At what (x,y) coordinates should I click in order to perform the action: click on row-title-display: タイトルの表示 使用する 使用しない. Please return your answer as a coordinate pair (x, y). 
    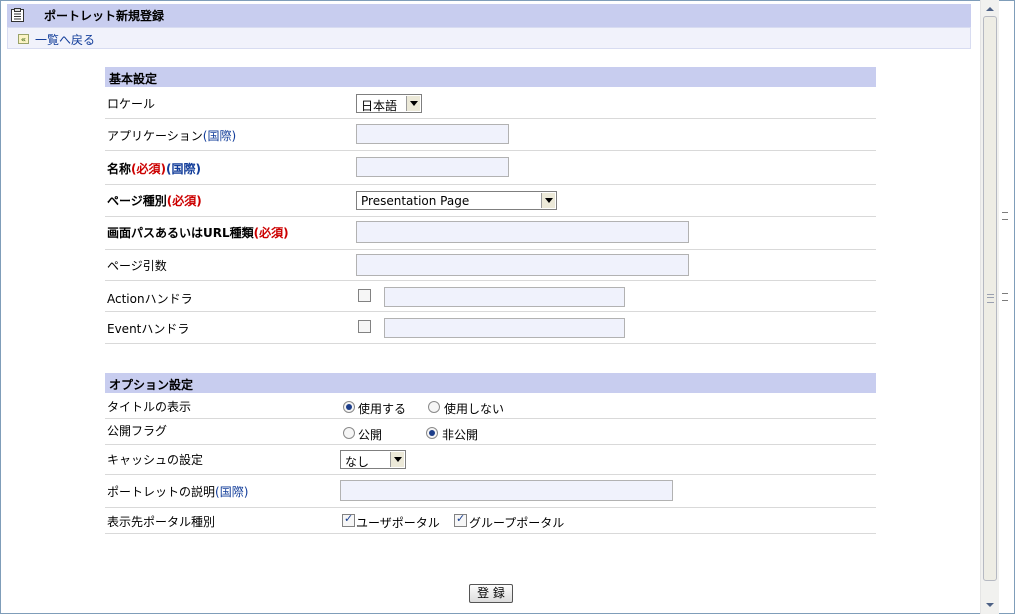
    Looking at the image, I should click on (490, 406).